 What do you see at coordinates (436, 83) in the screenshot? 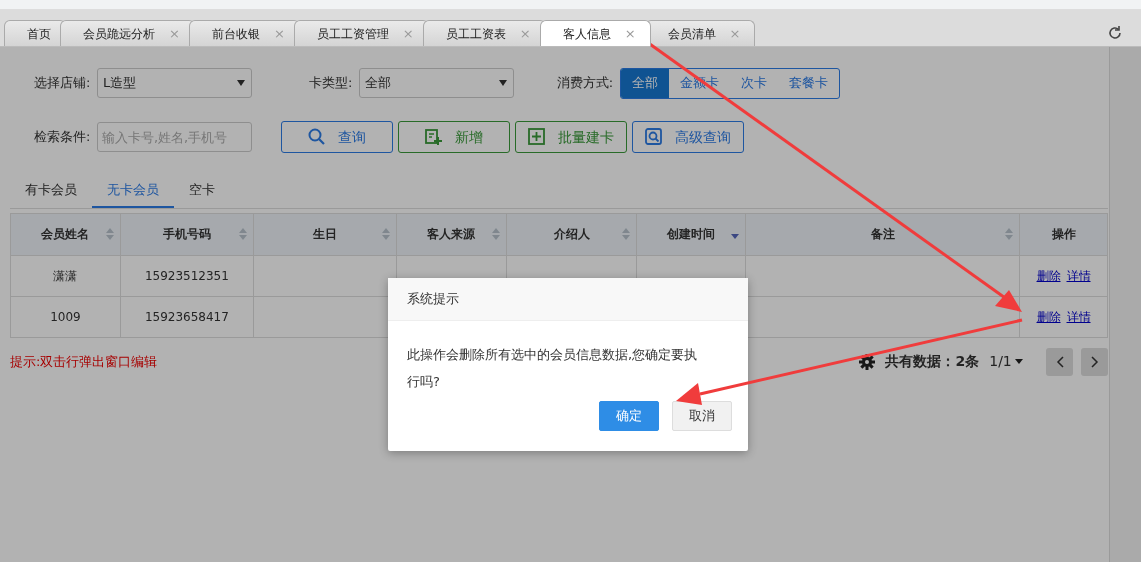
I see `card-type-select: 全部` at bounding box center [436, 83].